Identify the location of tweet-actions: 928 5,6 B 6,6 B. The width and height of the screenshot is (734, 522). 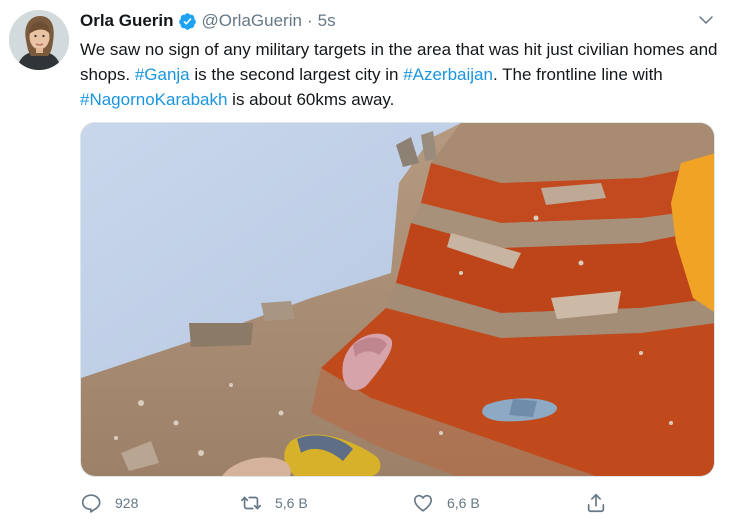
(360, 503).